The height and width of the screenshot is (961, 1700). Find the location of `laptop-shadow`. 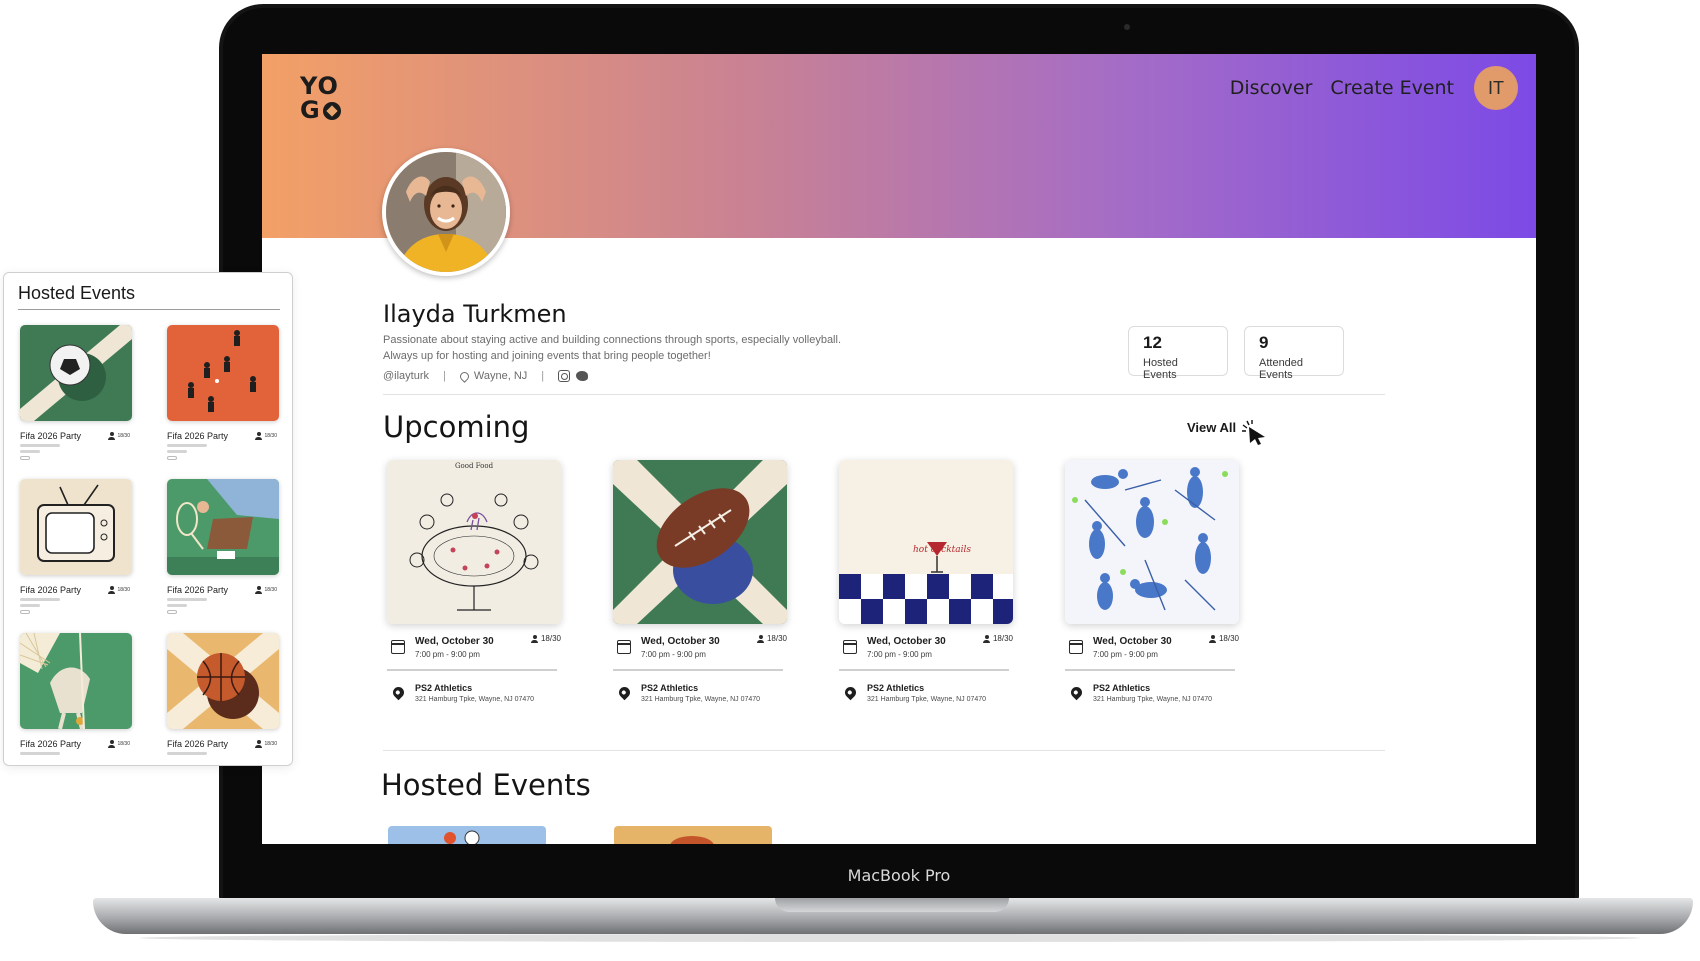

laptop-shadow is located at coordinates (890, 938).